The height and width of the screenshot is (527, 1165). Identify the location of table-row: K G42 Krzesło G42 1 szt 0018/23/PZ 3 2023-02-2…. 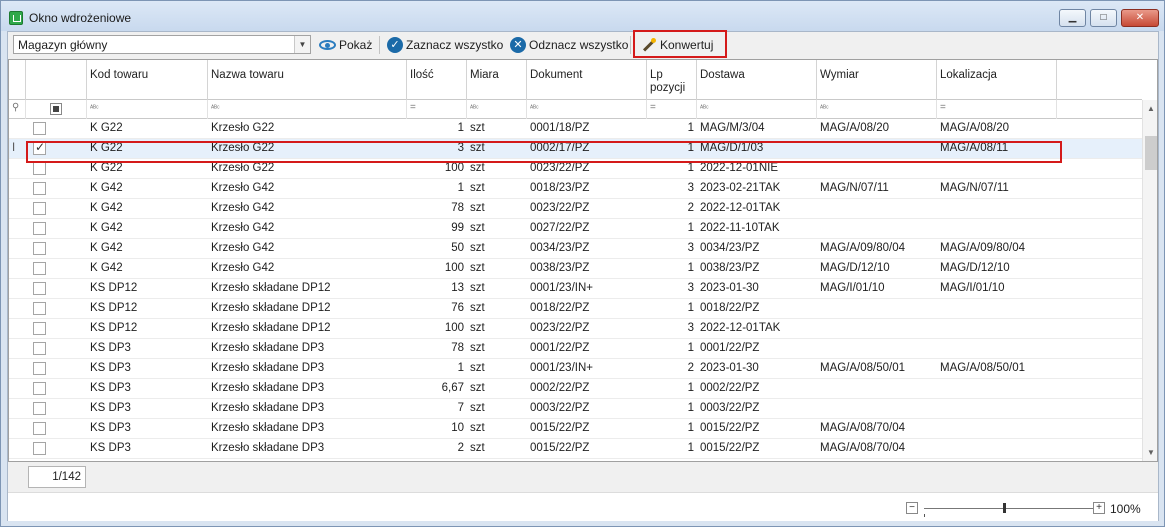
(575, 189).